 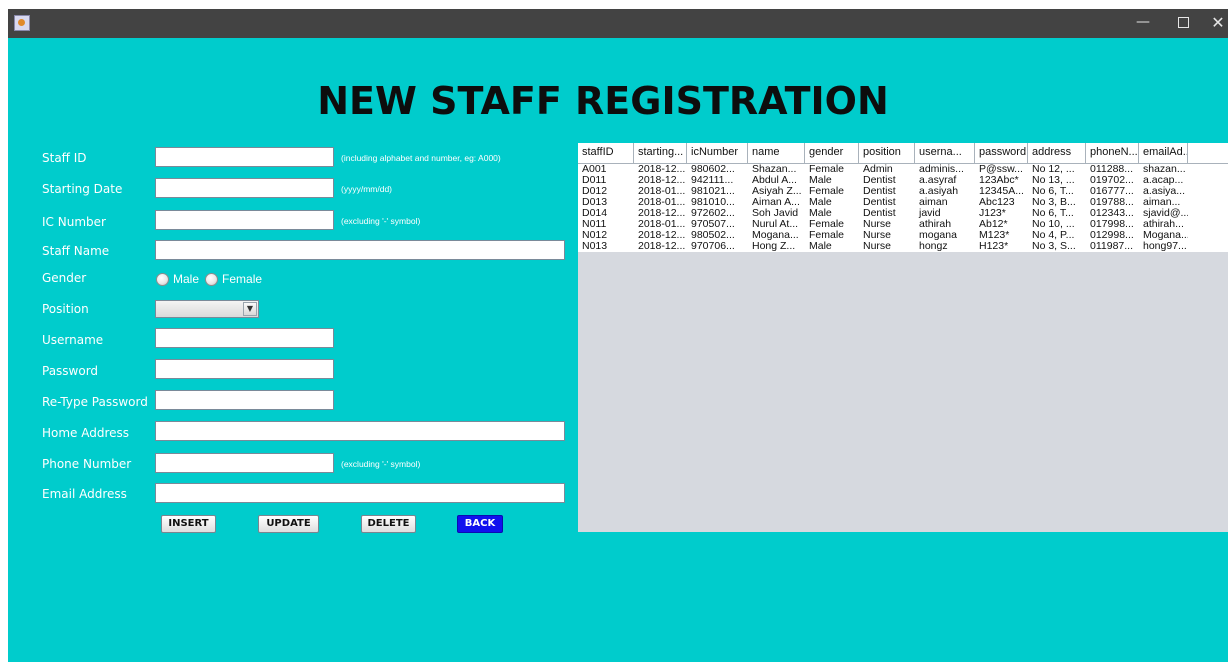 I want to click on column-header: password, so click(x=1001, y=153).